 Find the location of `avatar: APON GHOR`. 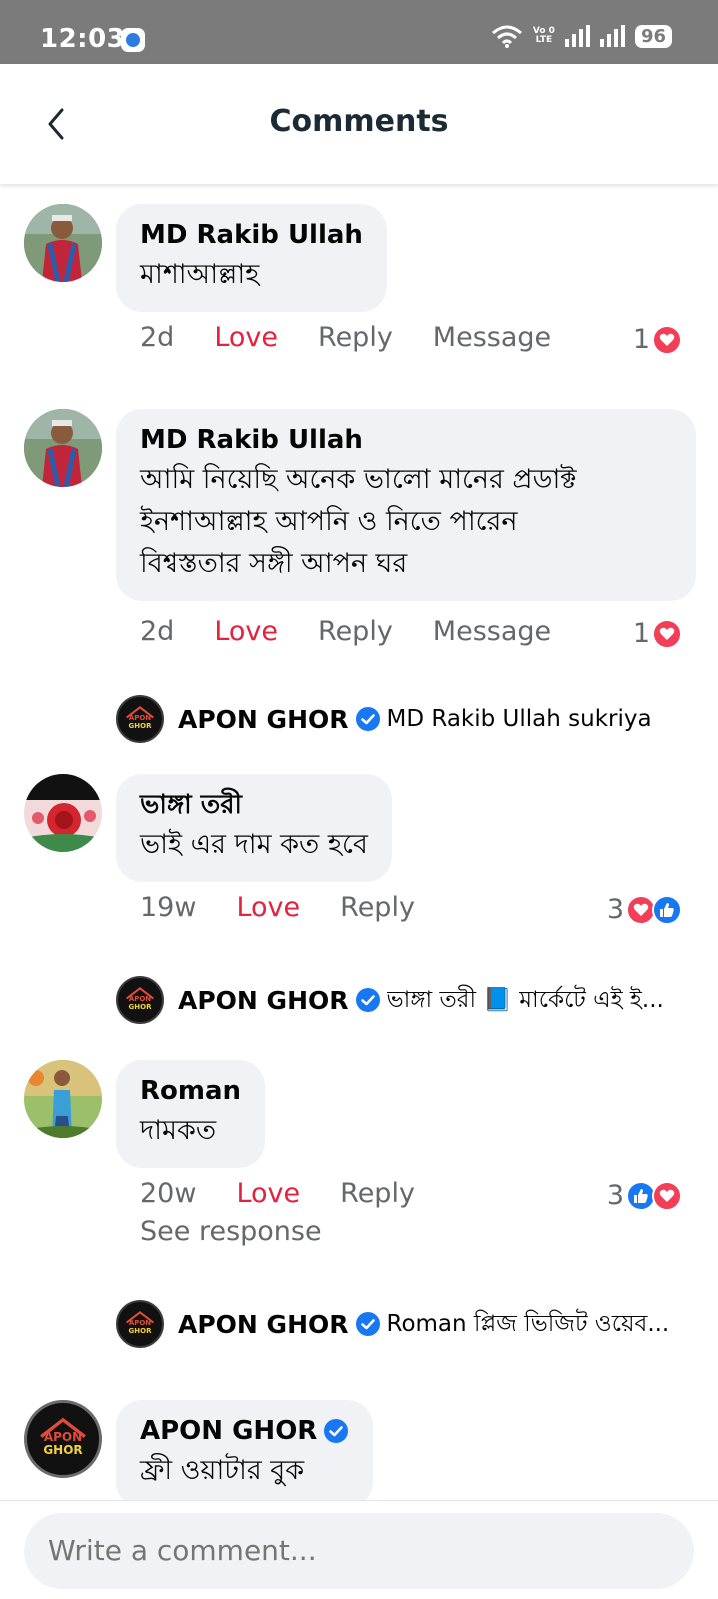

avatar: APON GHOR is located at coordinates (63, 1439).